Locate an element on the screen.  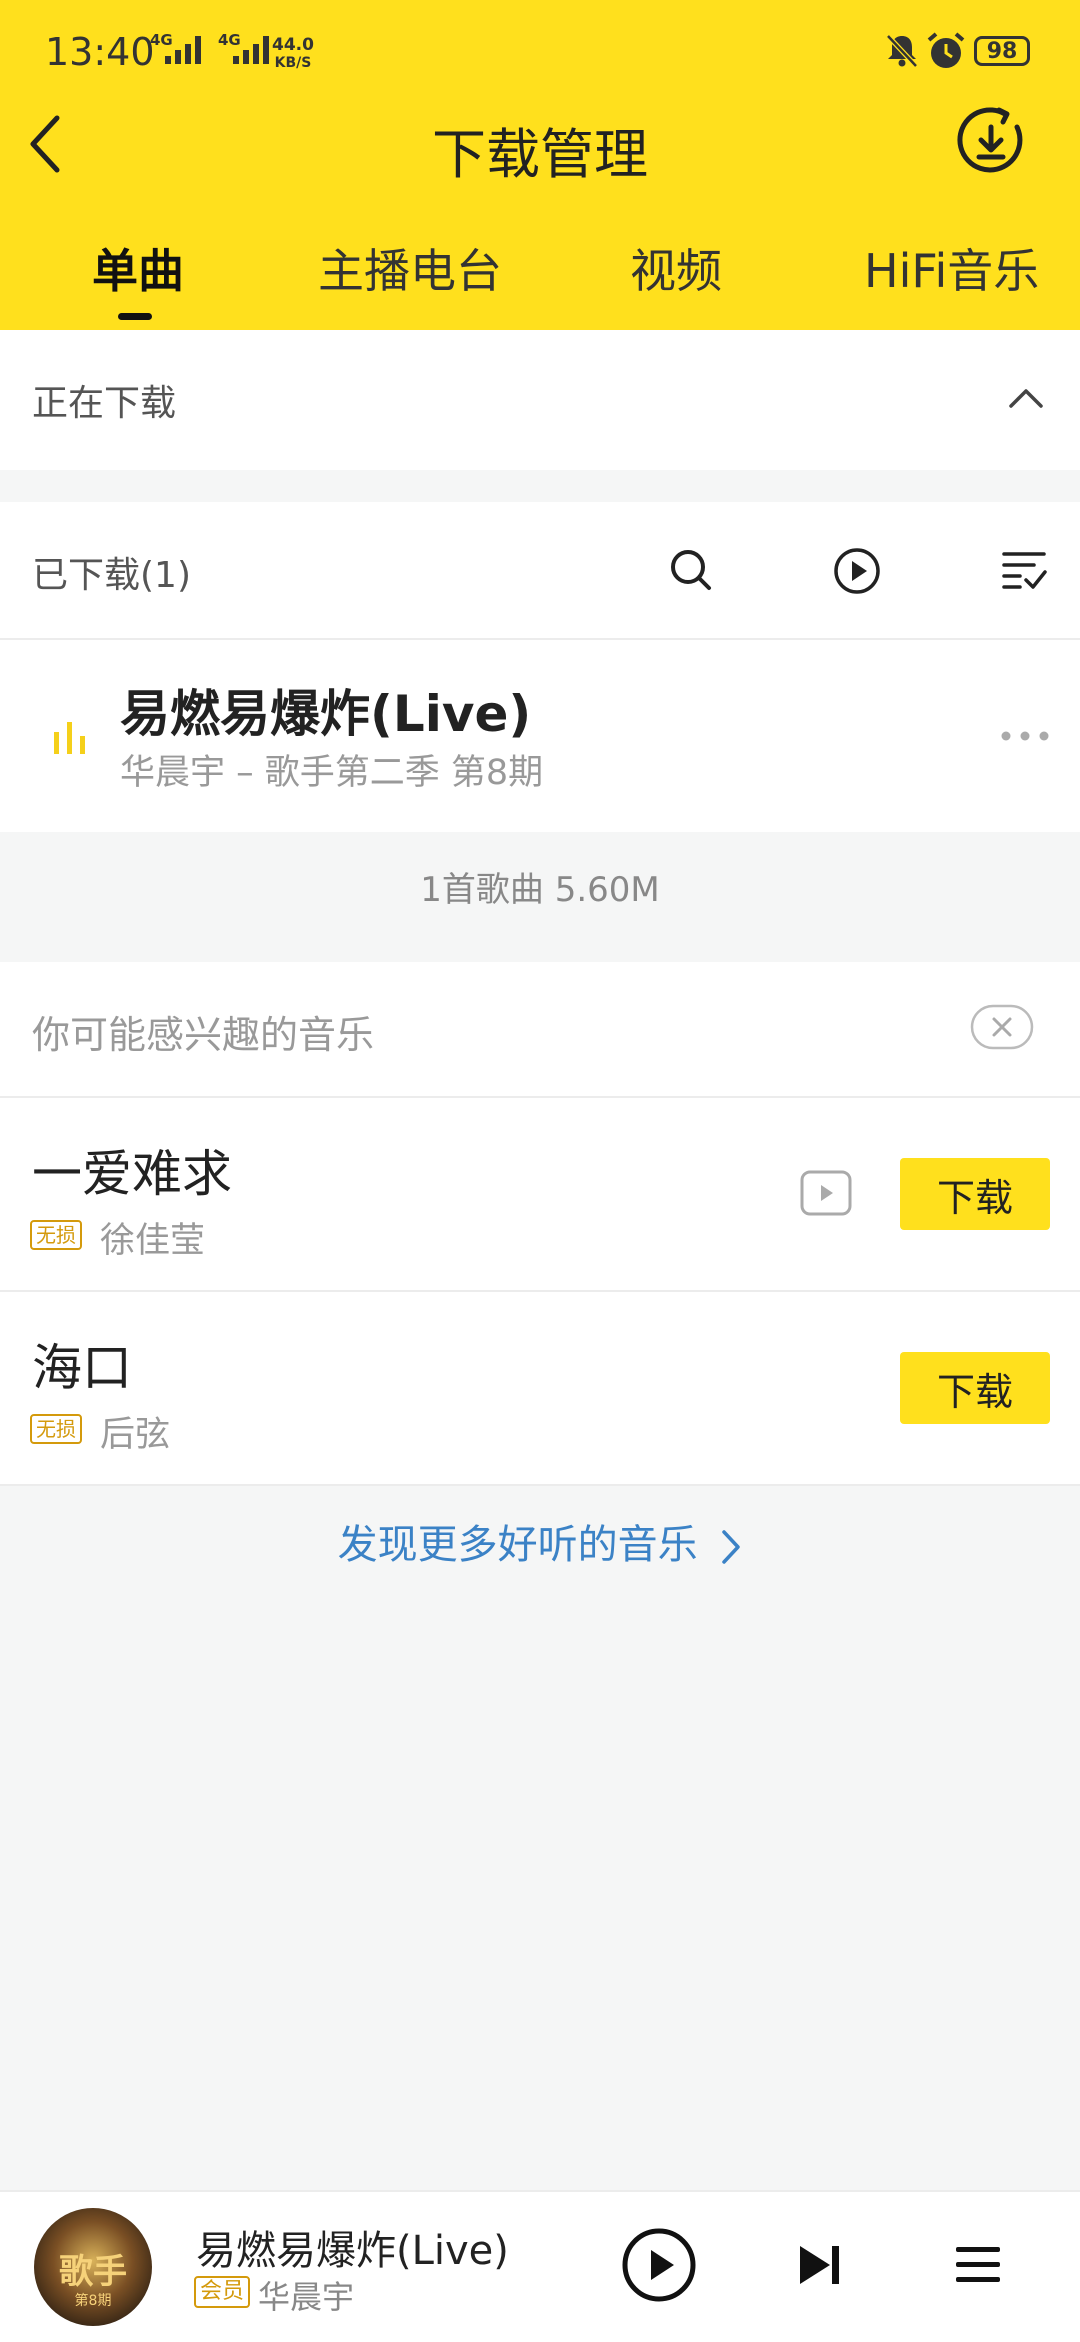
downloading-label: 正在下载 is located at coordinates (104, 403).